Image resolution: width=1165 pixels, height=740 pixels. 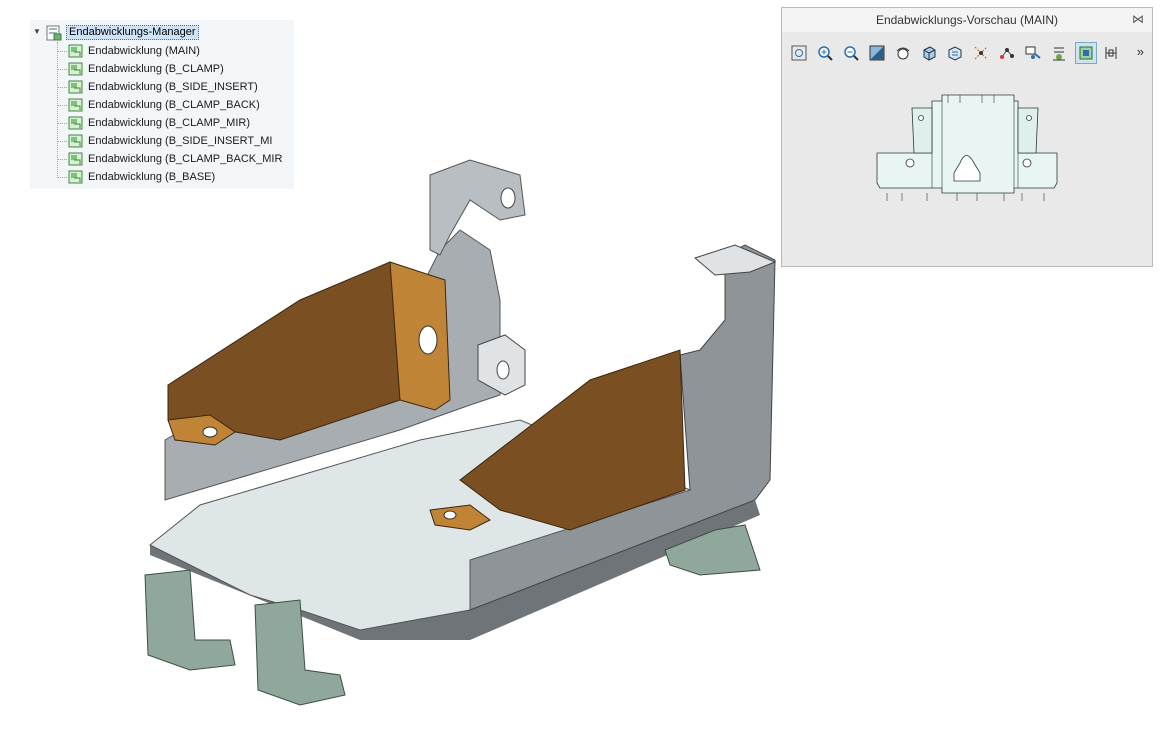 I want to click on tree-item-b-clamp-back: Endabwicklung (B_CLAMP_BACK), so click(x=162, y=105).